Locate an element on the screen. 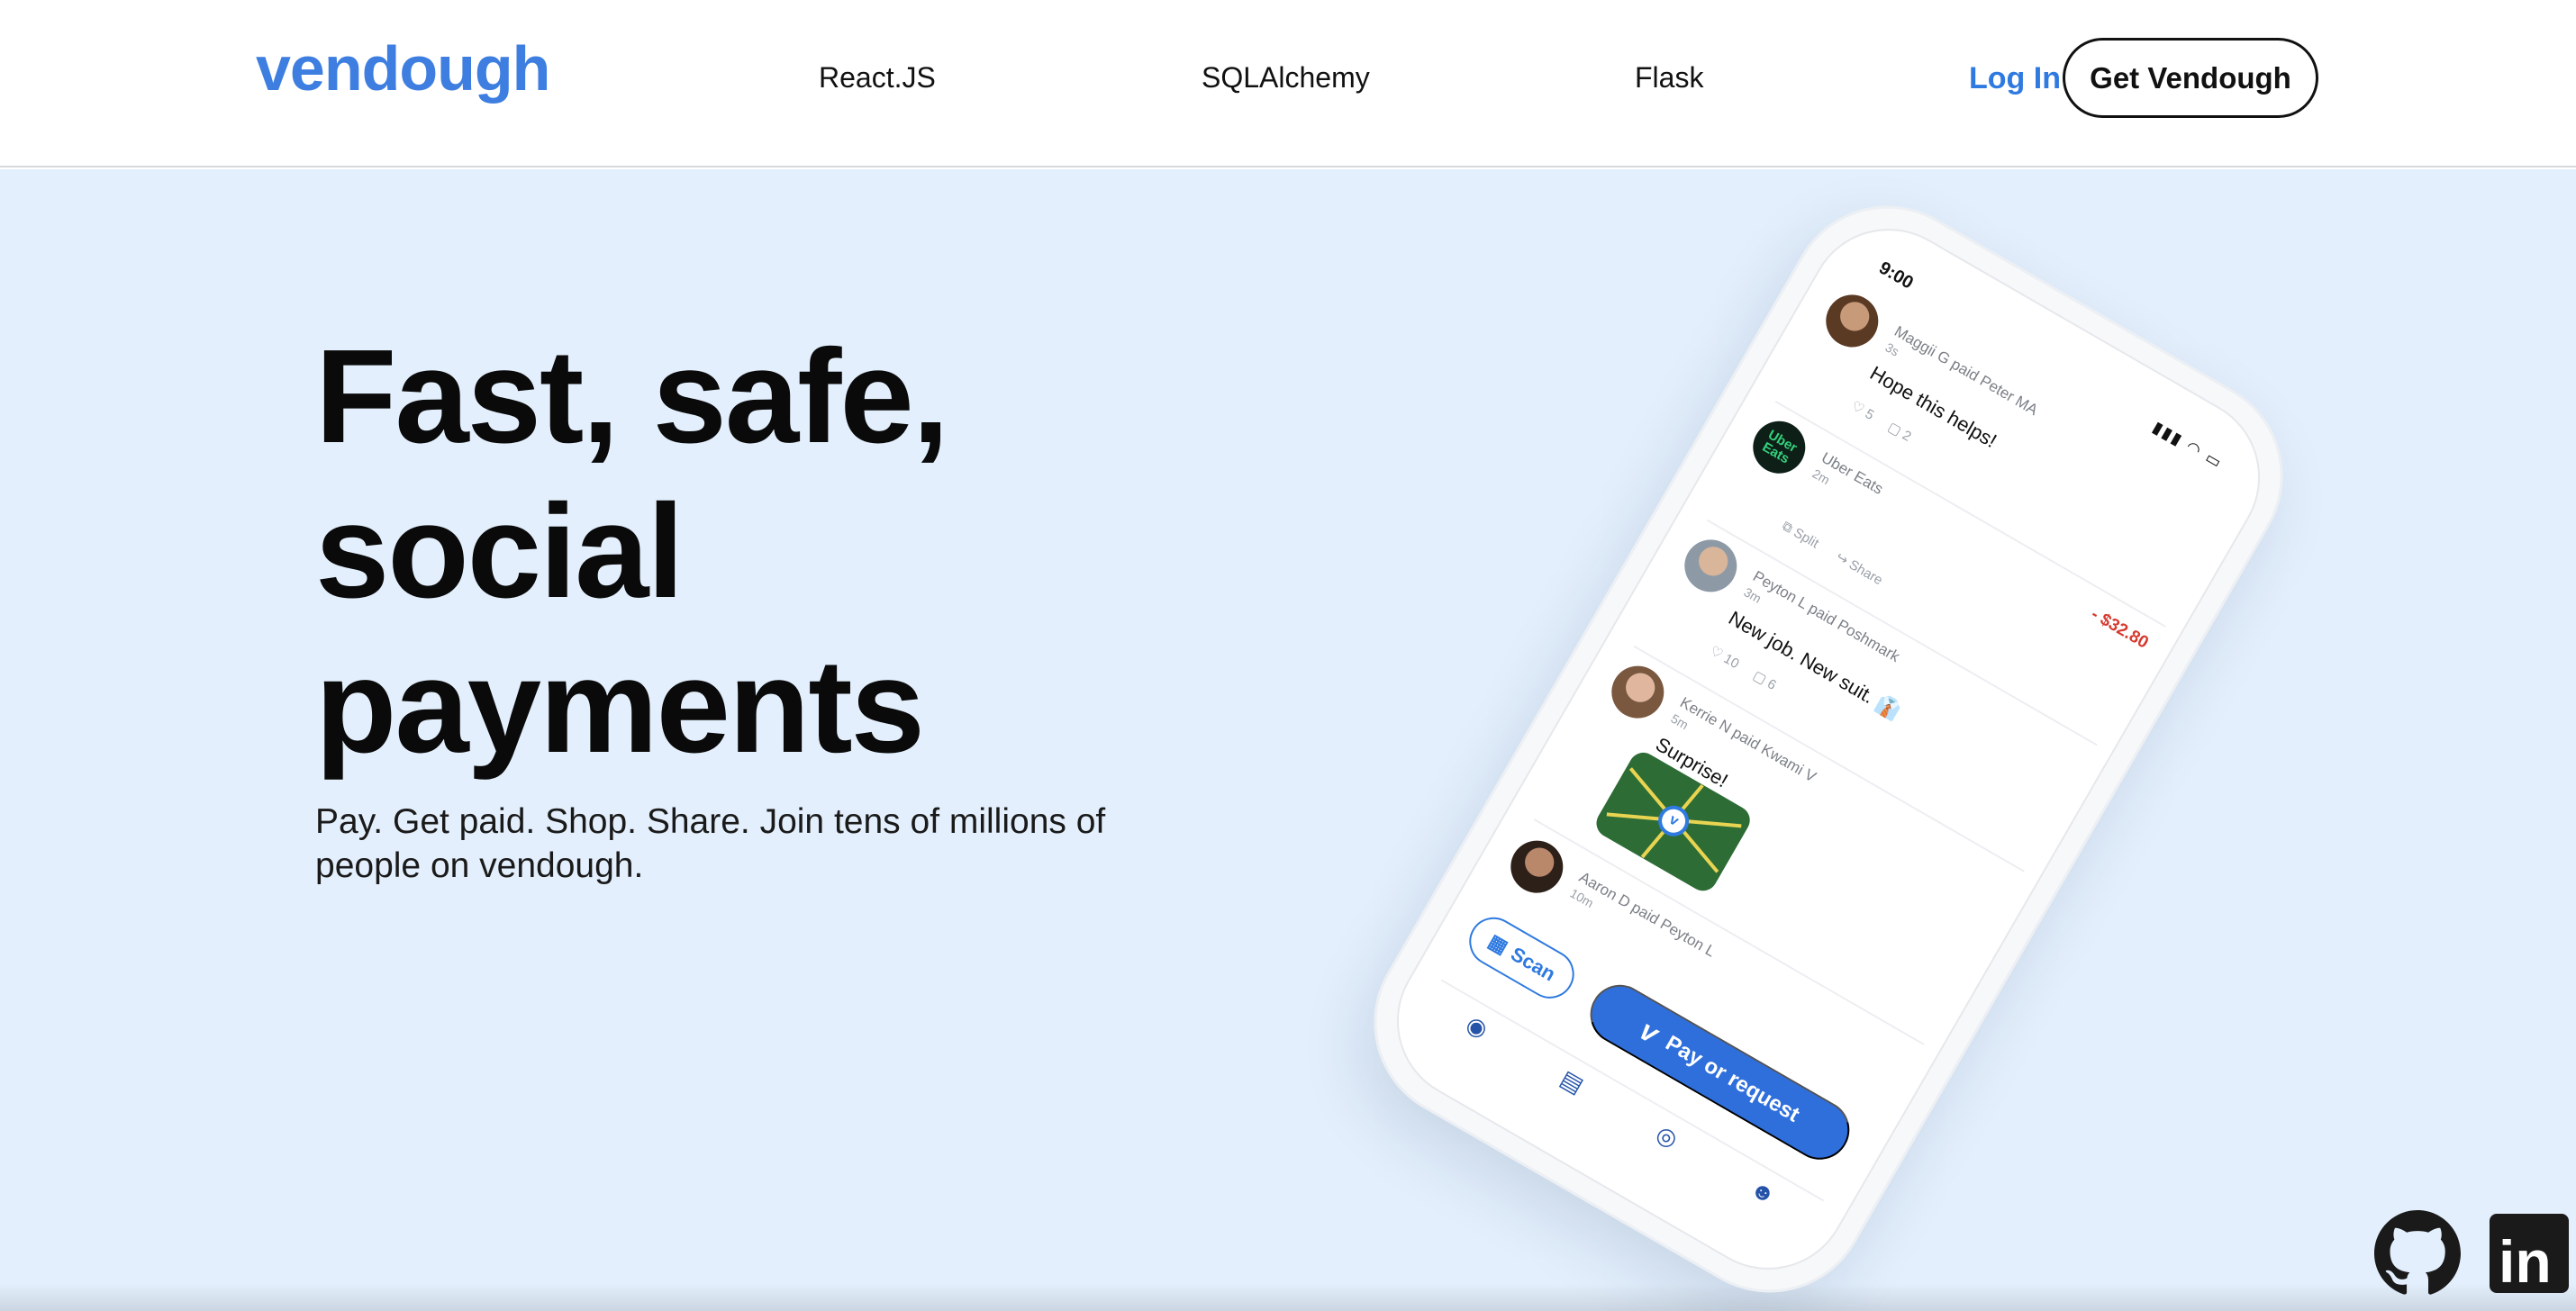 Image resolution: width=2576 pixels, height=1311 pixels. comment-count: 2 is located at coordinates (1906, 436).